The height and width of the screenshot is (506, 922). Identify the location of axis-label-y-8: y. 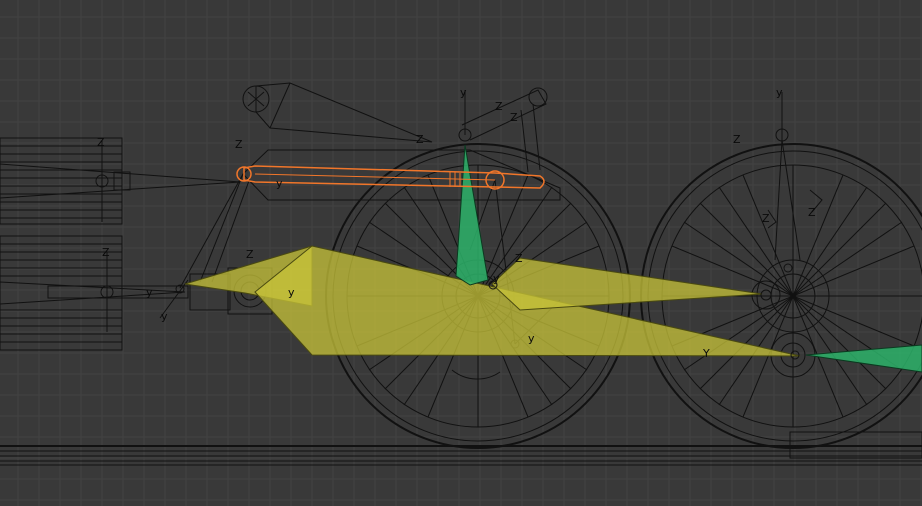
(531, 338).